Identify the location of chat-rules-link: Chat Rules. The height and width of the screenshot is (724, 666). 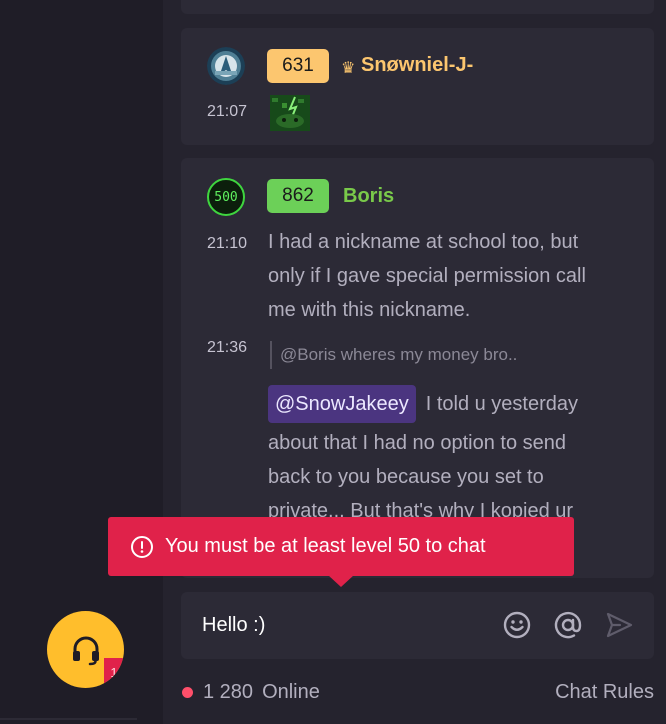
(604, 692).